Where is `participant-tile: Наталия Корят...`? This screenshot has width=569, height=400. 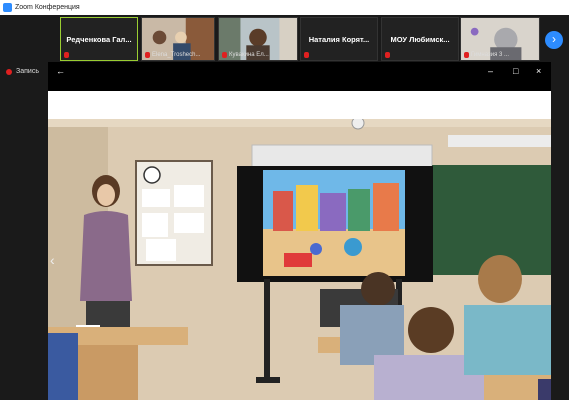
participant-tile: Наталия Корят... is located at coordinates (339, 39).